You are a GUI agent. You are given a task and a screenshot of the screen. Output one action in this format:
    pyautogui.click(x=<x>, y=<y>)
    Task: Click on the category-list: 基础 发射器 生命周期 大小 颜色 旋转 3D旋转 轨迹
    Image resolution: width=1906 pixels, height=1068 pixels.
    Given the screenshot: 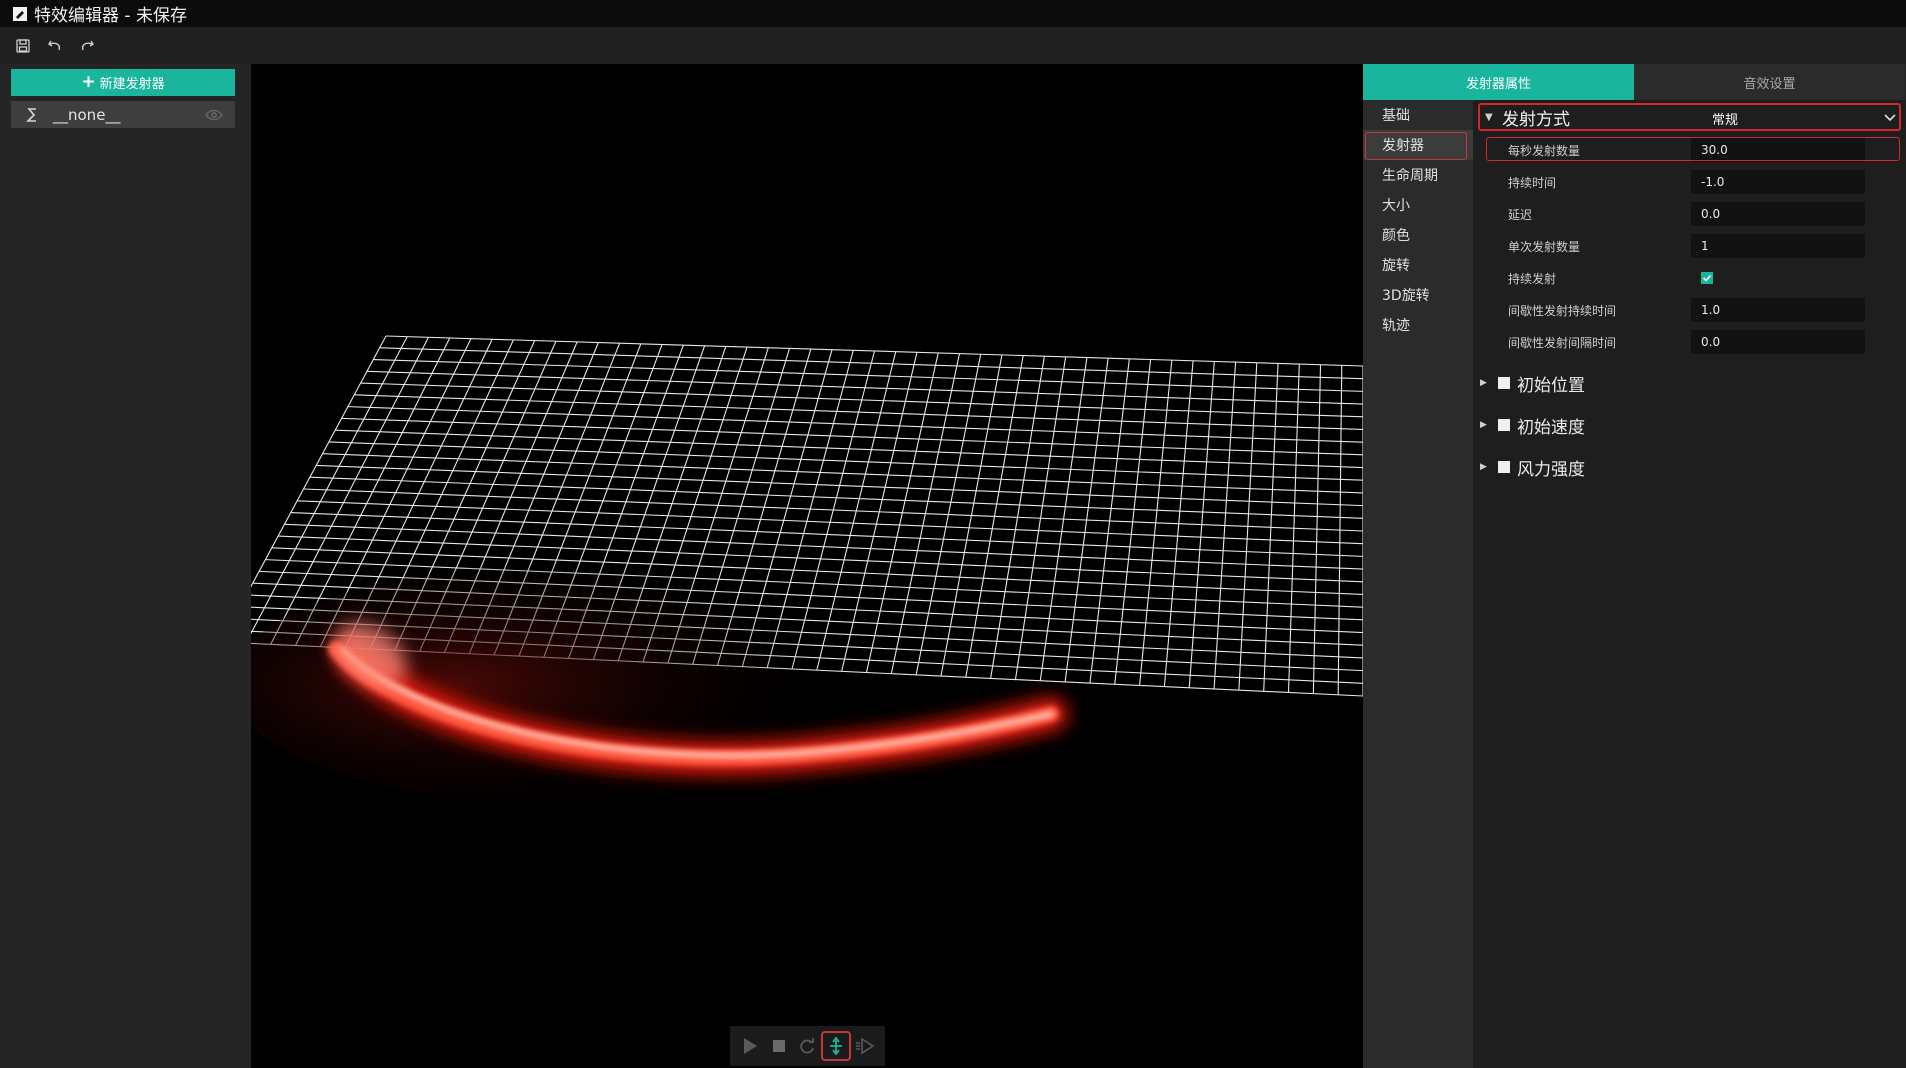 What is the action you would take?
    pyautogui.click(x=1418, y=584)
    